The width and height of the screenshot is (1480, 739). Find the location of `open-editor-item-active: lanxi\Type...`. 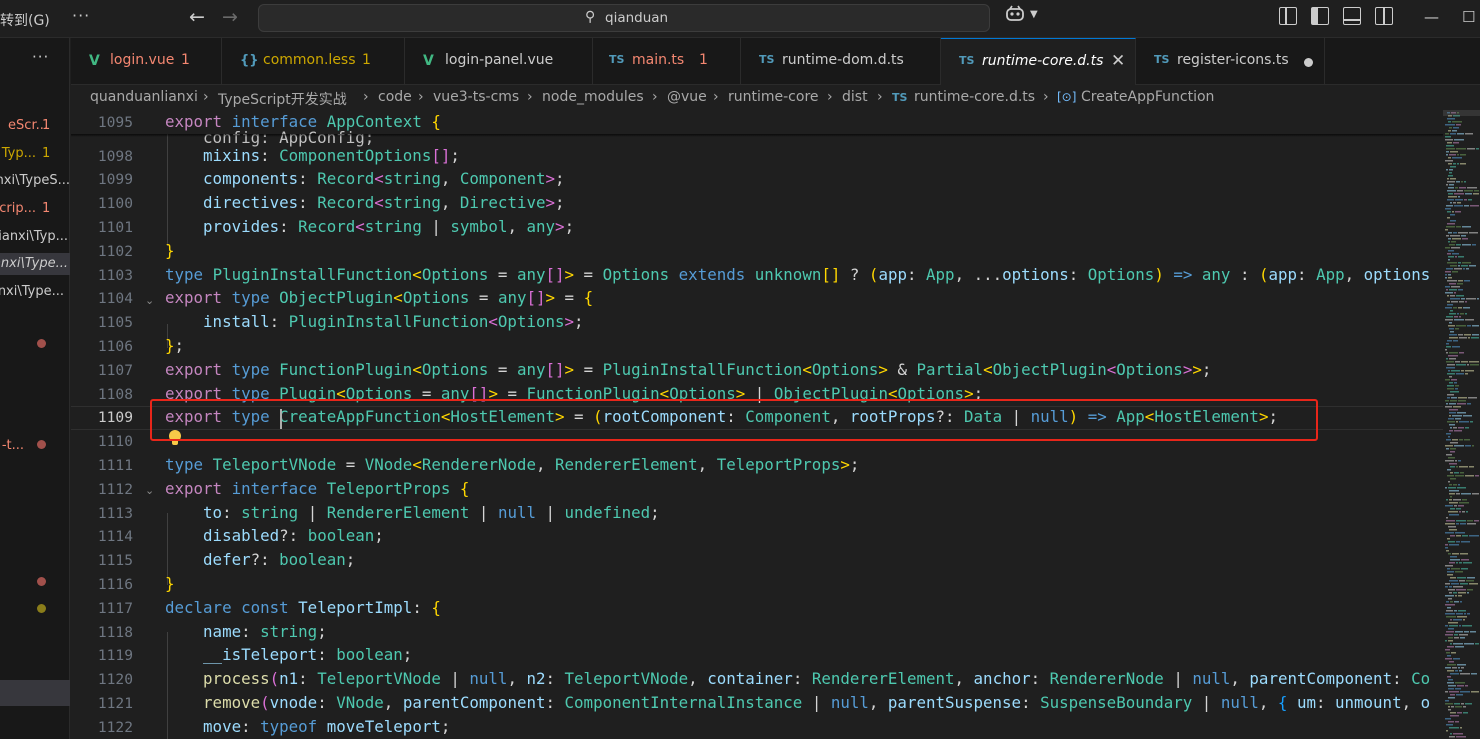

open-editor-item-active: lanxi\Type... is located at coordinates (35, 264).